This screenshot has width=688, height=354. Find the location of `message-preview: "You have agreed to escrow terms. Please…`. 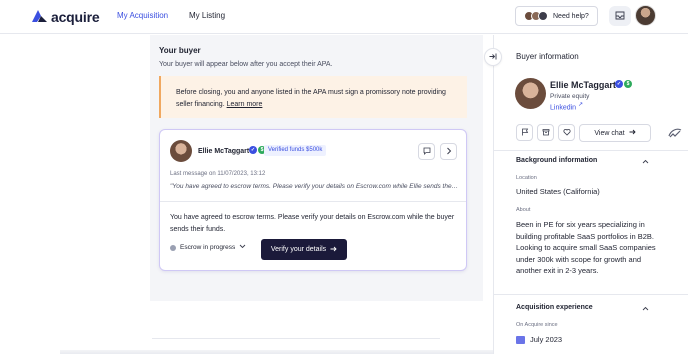

message-preview: "You have agreed to escrow terms. Please… is located at coordinates (314, 186).